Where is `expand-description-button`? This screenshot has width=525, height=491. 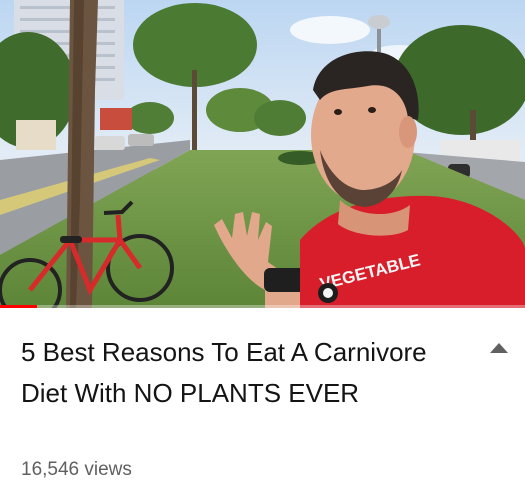
expand-description-button is located at coordinates (499, 348).